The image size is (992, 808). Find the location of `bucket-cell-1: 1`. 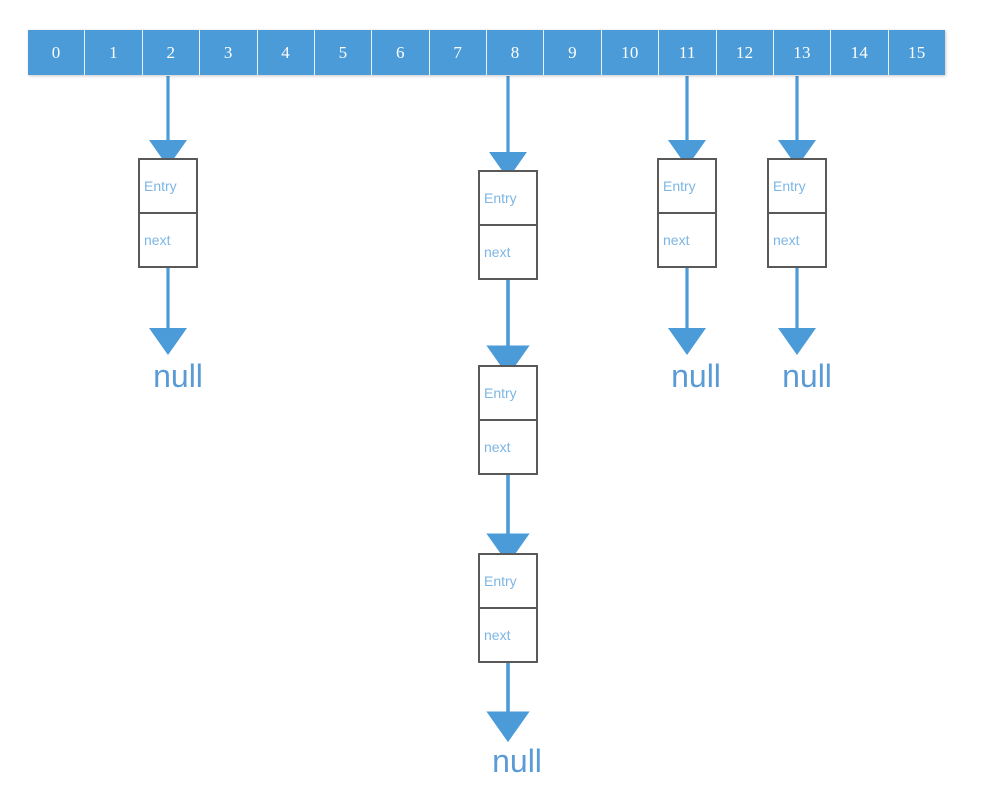

bucket-cell-1: 1 is located at coordinates (114, 52).